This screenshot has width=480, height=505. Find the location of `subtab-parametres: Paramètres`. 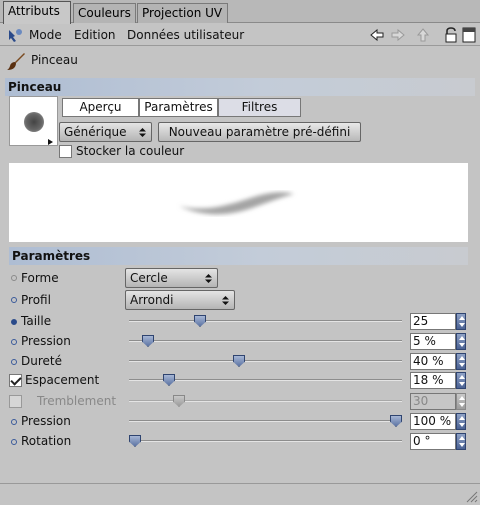

subtab-parametres: Paramètres is located at coordinates (178, 107).